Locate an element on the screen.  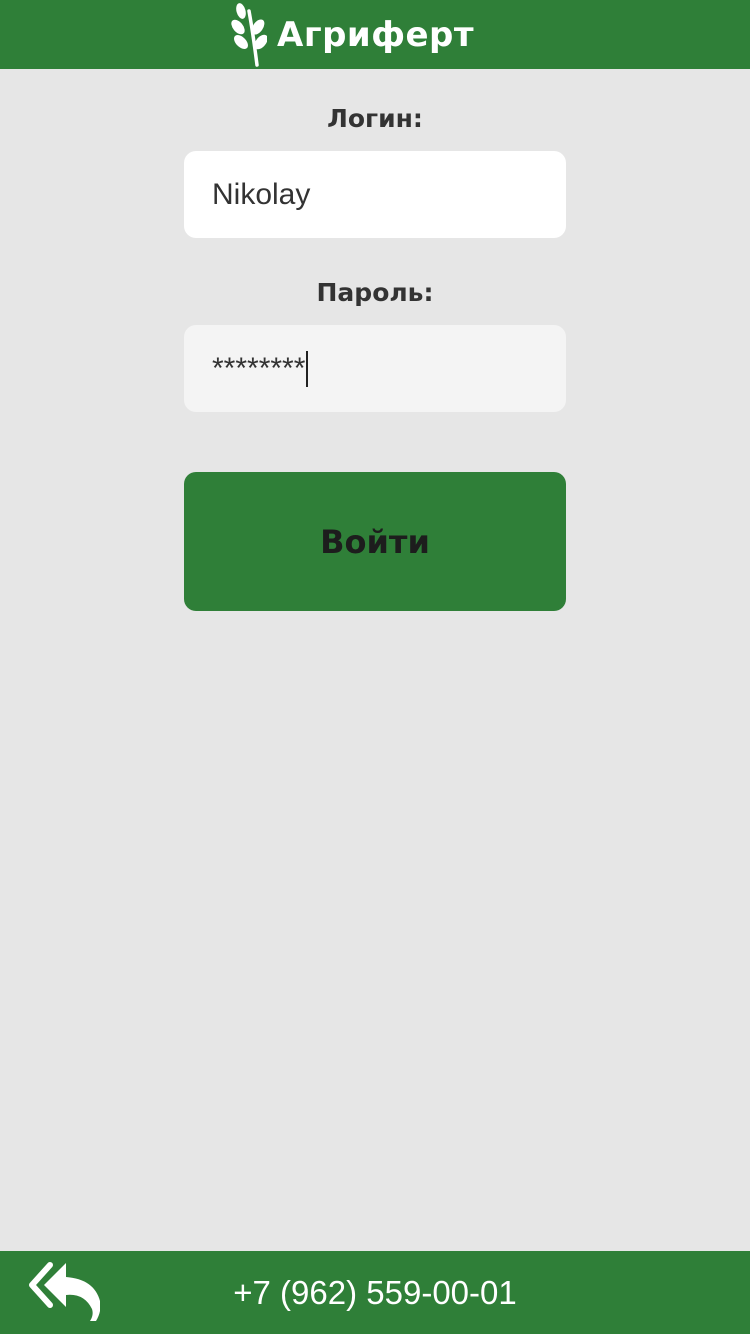
app-header: Агриферт is located at coordinates (375, 34).